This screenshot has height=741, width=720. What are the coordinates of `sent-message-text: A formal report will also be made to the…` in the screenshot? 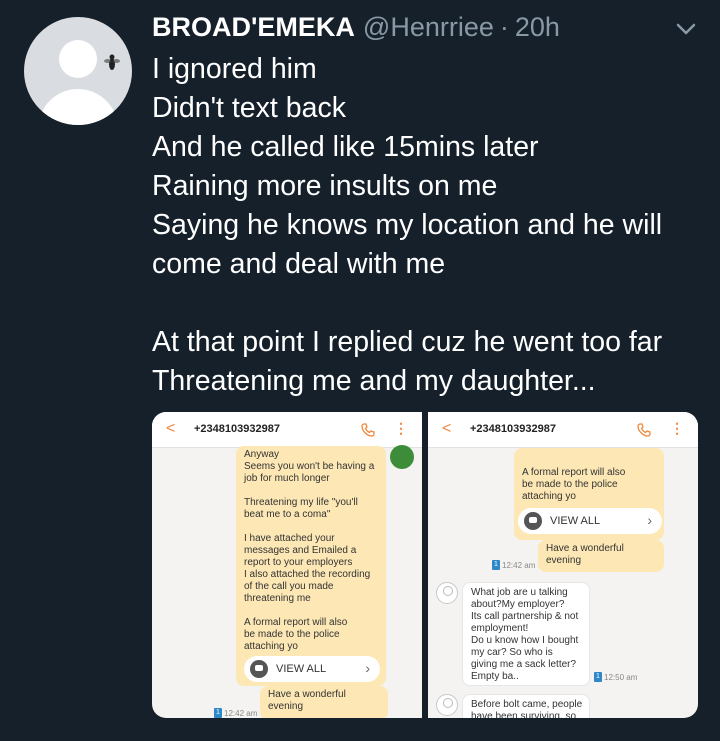 It's located at (574, 484).